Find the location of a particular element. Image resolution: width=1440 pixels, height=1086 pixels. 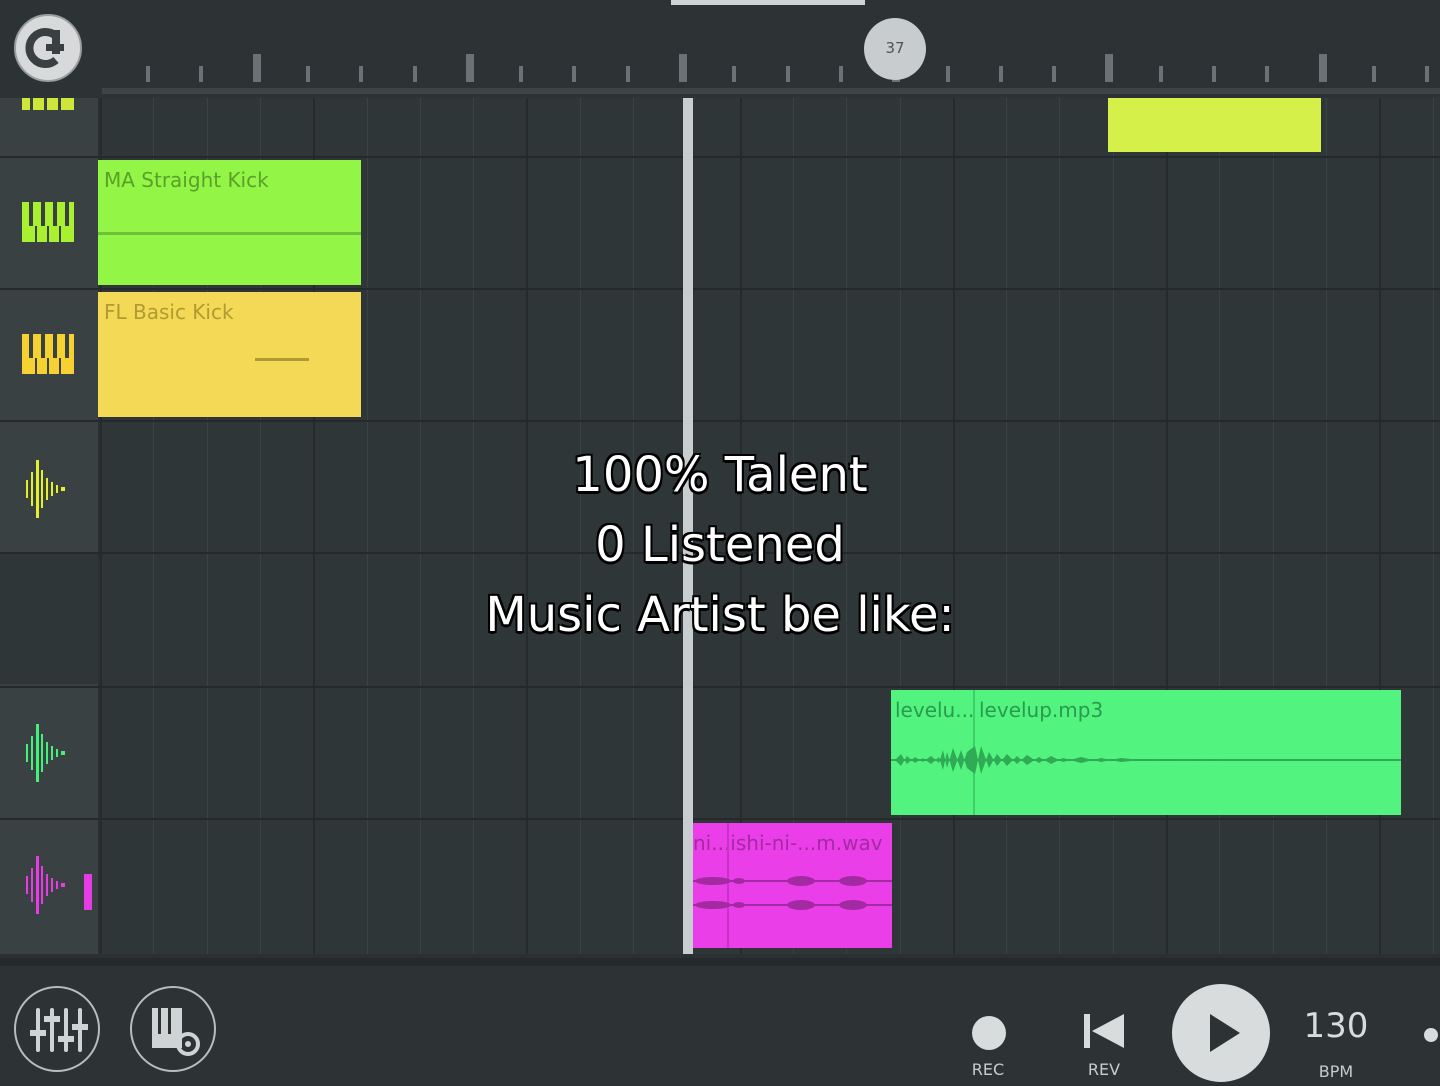

record-button: REC is located at coordinates (988, 1042).